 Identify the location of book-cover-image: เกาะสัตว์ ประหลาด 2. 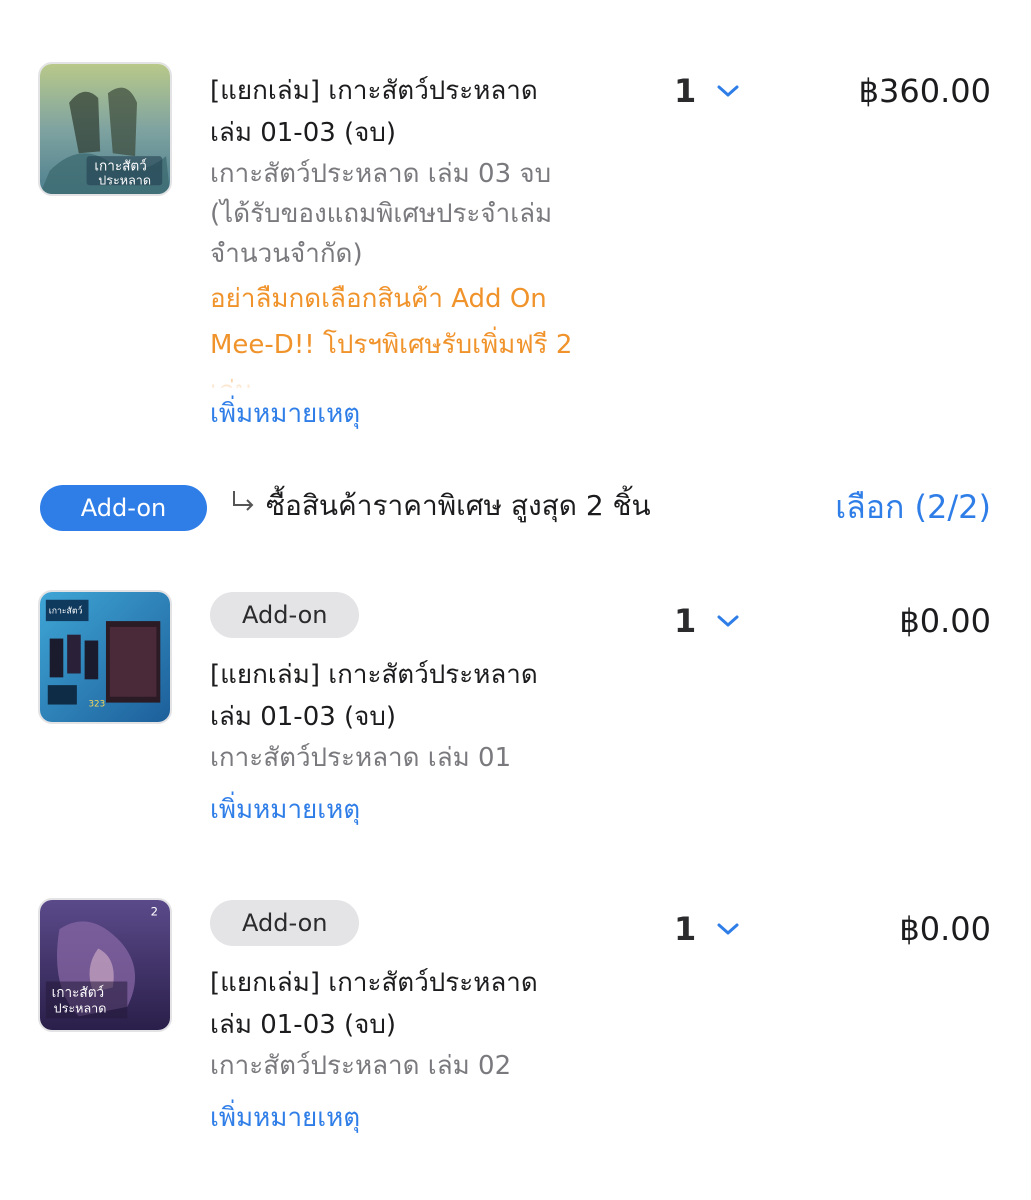
(105, 965).